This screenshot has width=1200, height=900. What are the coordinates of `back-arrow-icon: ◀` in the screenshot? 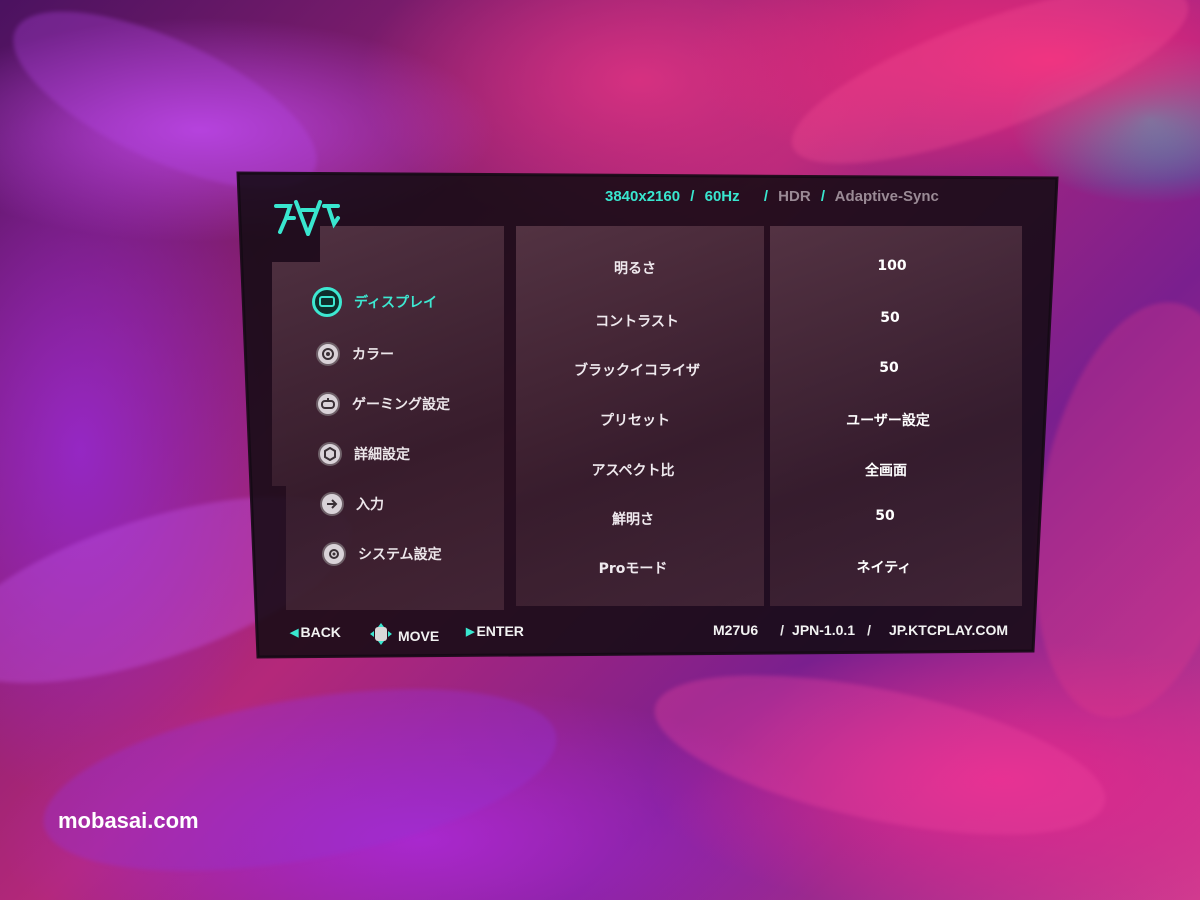 It's located at (294, 632).